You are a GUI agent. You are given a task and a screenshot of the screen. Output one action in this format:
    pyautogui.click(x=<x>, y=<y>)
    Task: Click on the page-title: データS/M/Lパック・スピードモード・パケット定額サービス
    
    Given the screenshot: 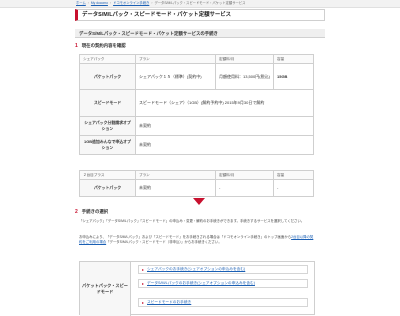 What is the action you would take?
    pyautogui.click(x=200, y=15)
    